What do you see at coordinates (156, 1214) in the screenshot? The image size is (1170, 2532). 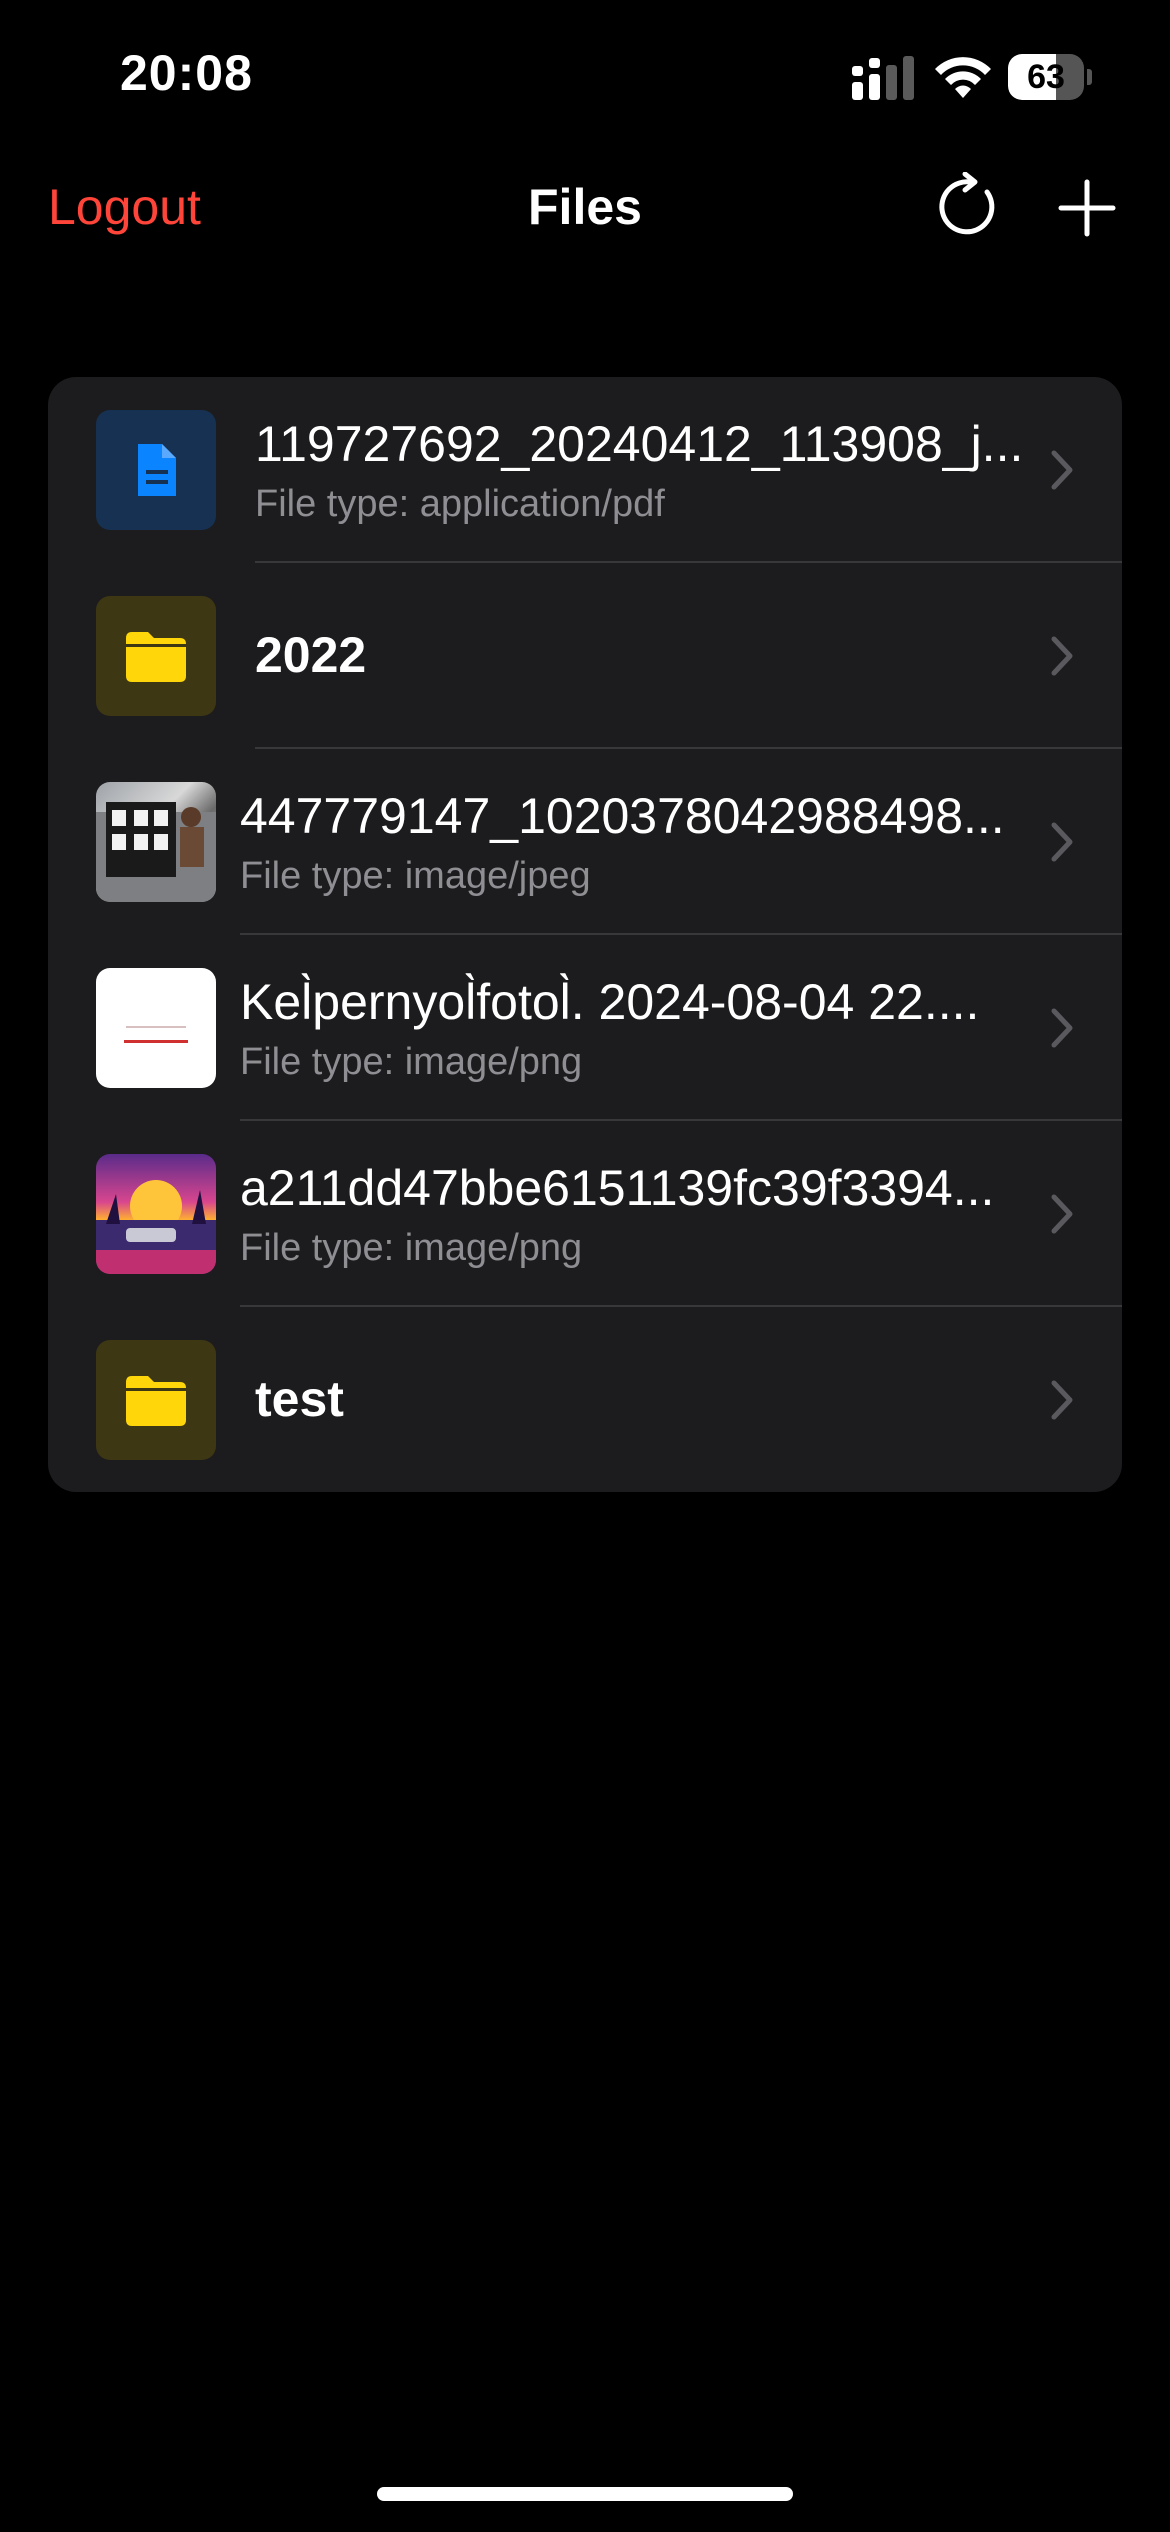 I see `sunset-thumbnail` at bounding box center [156, 1214].